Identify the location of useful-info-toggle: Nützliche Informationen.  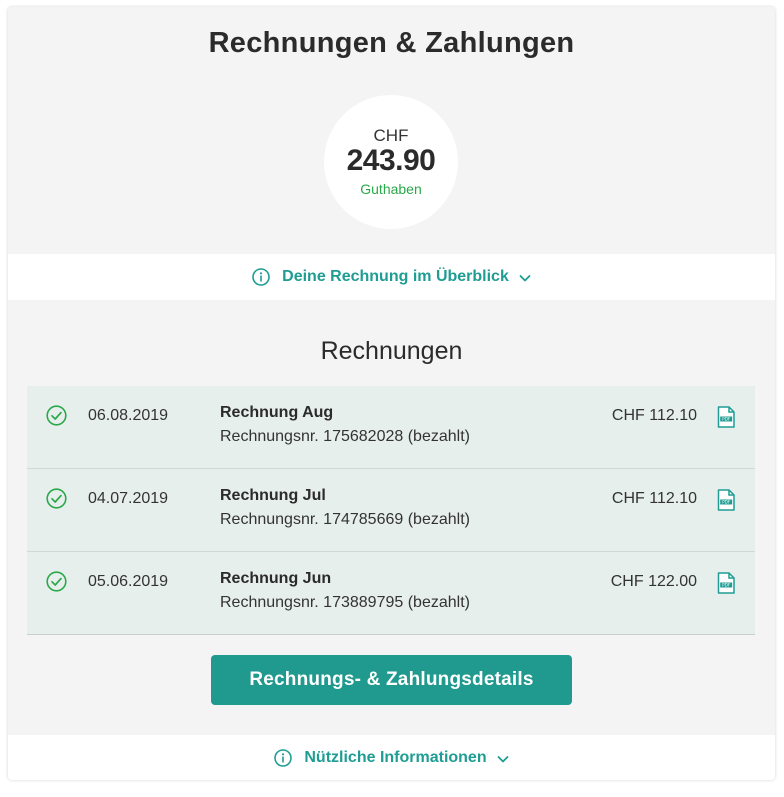
(391, 757).